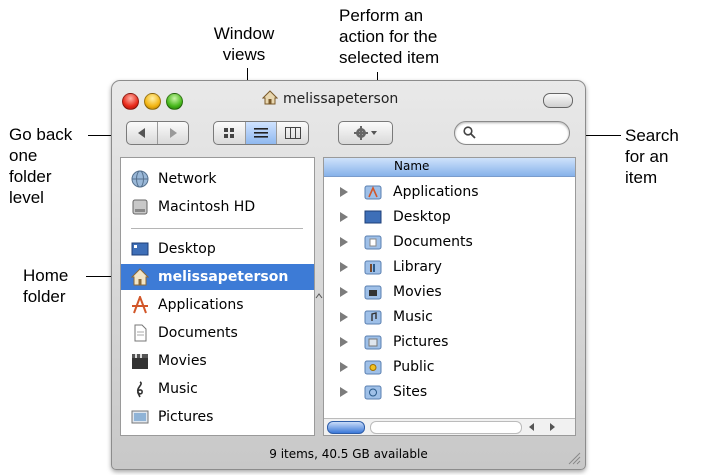  Describe the element at coordinates (652, 156) in the screenshot. I see `callout-search: Search for an item` at that location.